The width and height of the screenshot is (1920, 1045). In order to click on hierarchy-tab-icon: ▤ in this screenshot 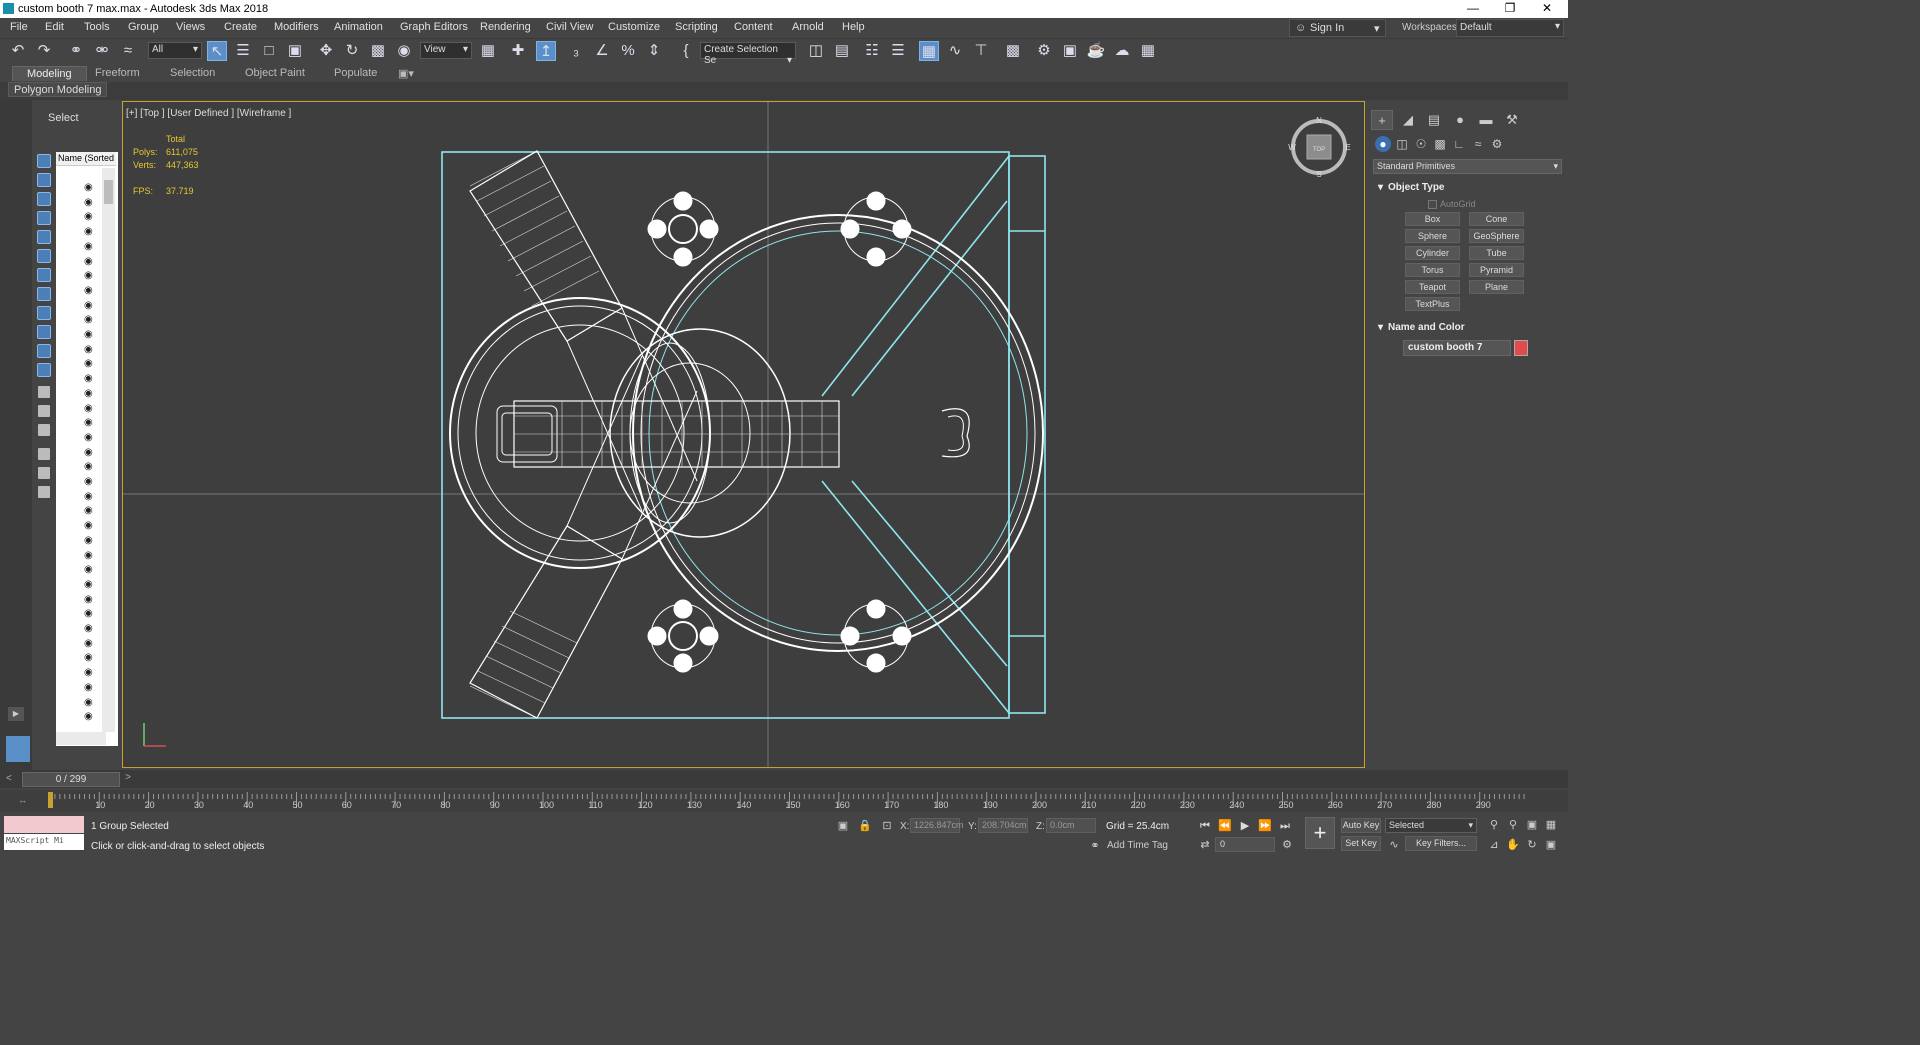, I will do `click(1434, 120)`.